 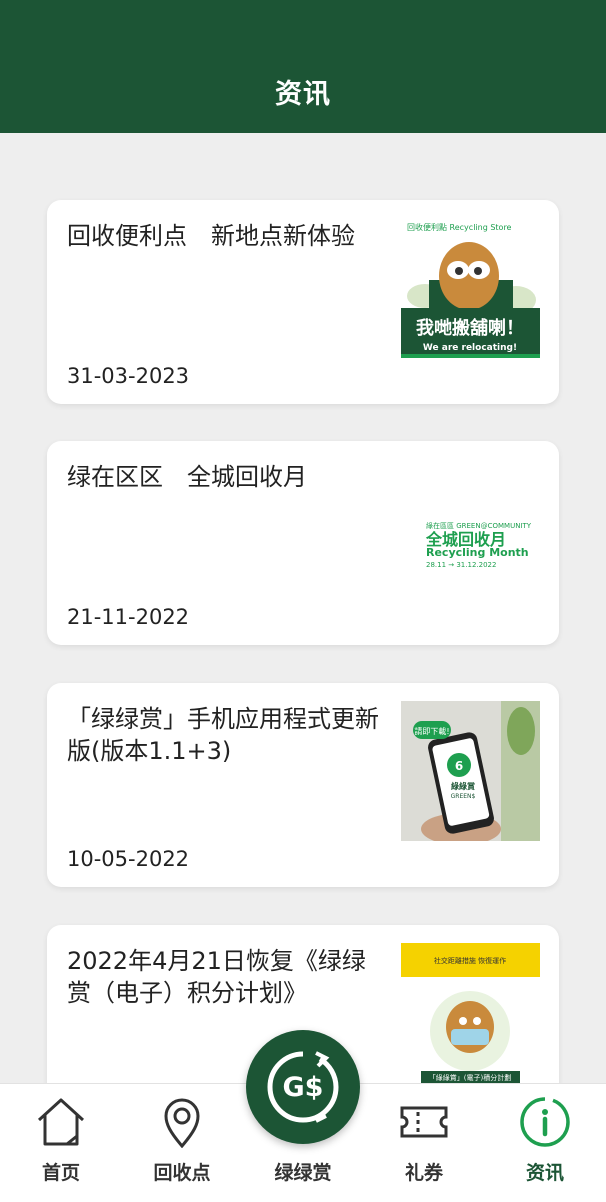 I want to click on rewards-fab-button: G$, so click(x=303, y=1087).